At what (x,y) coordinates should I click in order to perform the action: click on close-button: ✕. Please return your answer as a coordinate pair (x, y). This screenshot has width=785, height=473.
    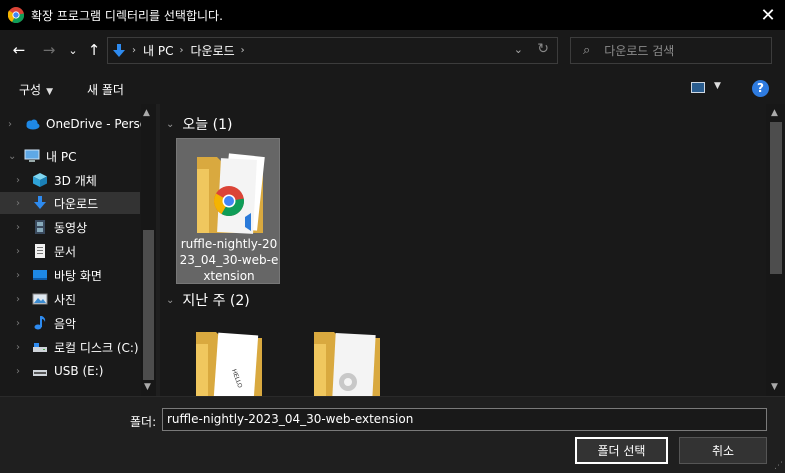
    Looking at the image, I should click on (768, 15).